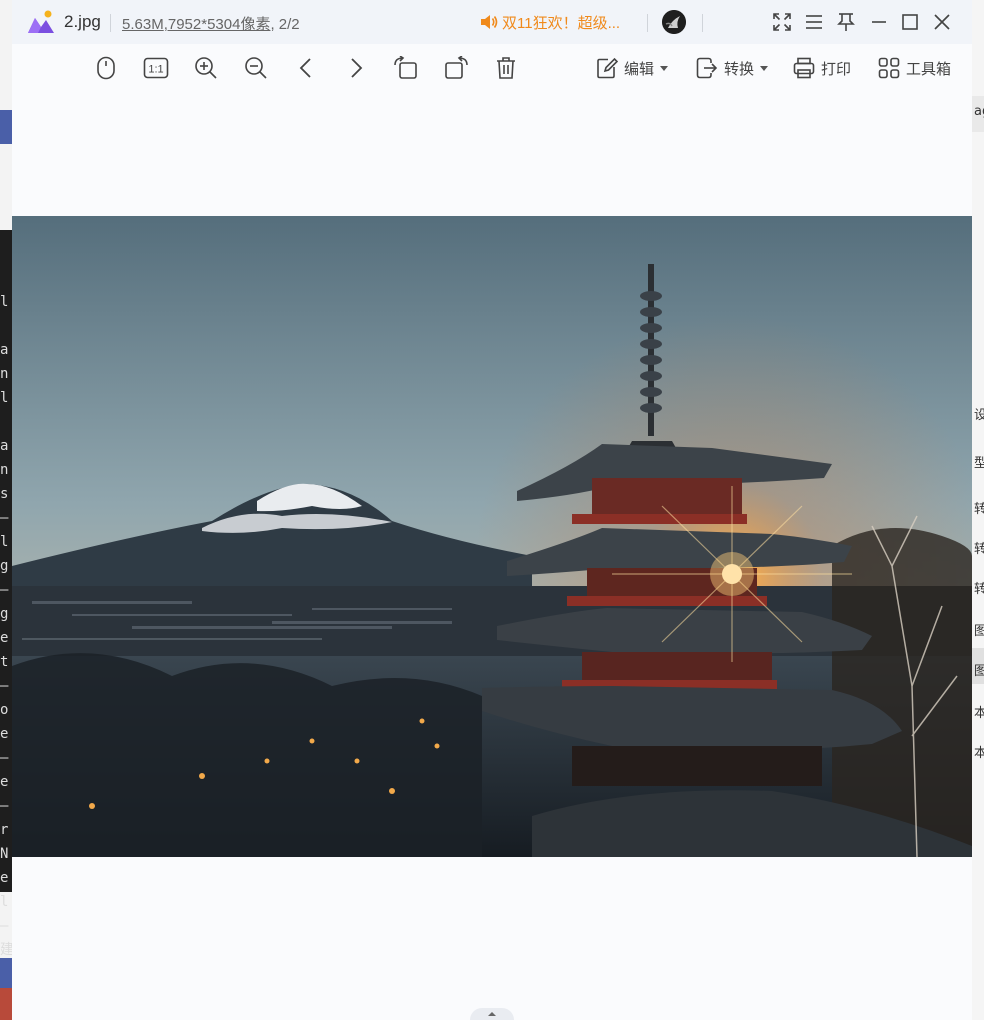  I want to click on toolbox-icon, so click(889, 68).